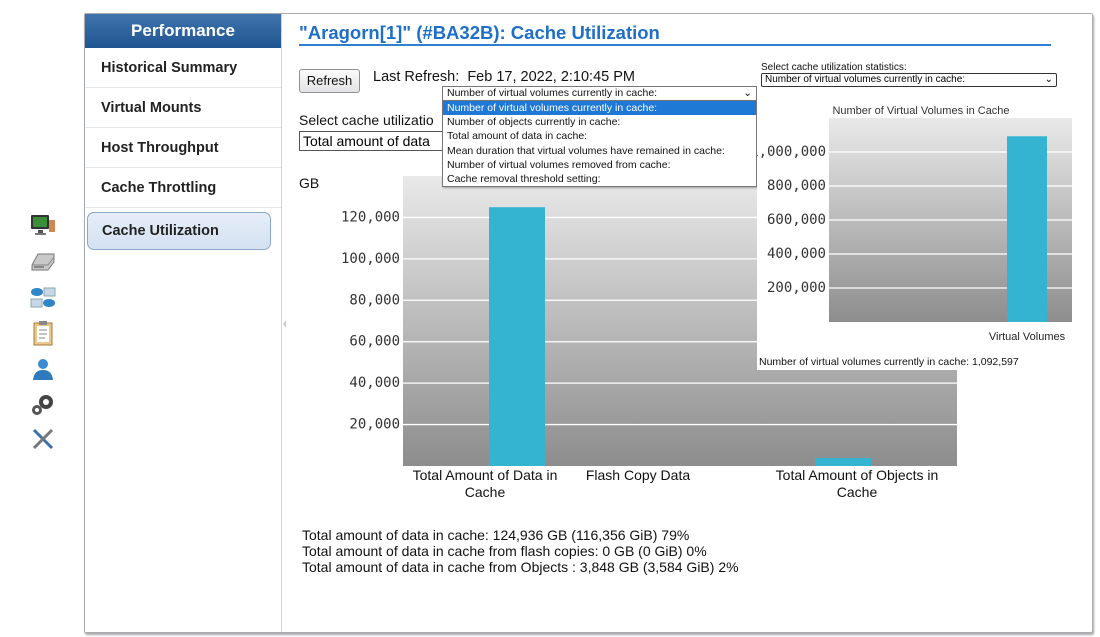 The width and height of the screenshot is (1100, 637). Describe the element at coordinates (374, 300) in the screenshot. I see `y-tick-label: 80,000` at that location.